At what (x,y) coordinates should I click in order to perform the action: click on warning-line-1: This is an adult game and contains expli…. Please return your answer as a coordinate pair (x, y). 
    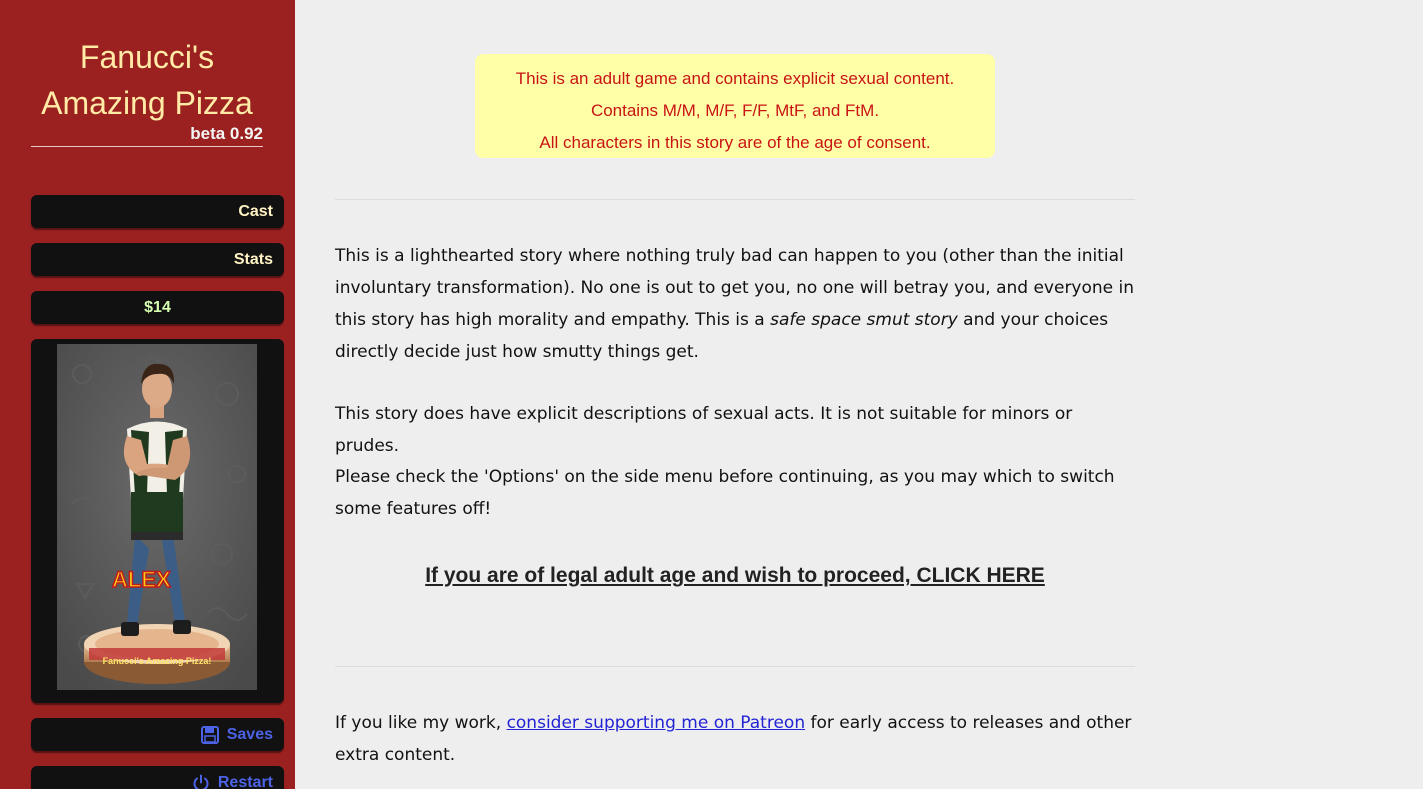
    Looking at the image, I should click on (735, 78).